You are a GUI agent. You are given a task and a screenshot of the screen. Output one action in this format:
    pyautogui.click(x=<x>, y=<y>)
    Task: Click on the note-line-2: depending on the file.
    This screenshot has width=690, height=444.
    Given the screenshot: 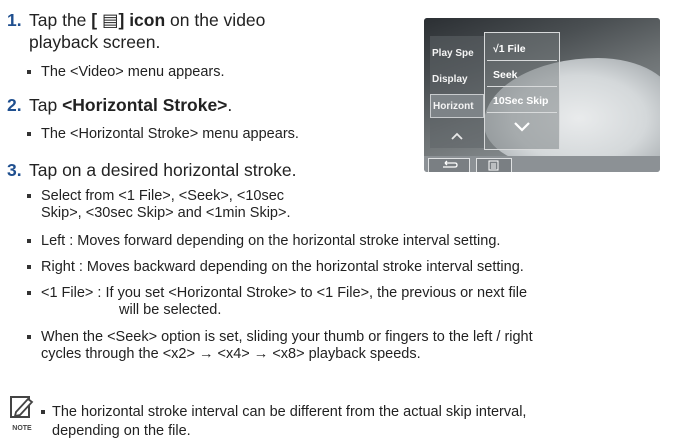 What is the action you would take?
    pyautogui.click(x=121, y=431)
    